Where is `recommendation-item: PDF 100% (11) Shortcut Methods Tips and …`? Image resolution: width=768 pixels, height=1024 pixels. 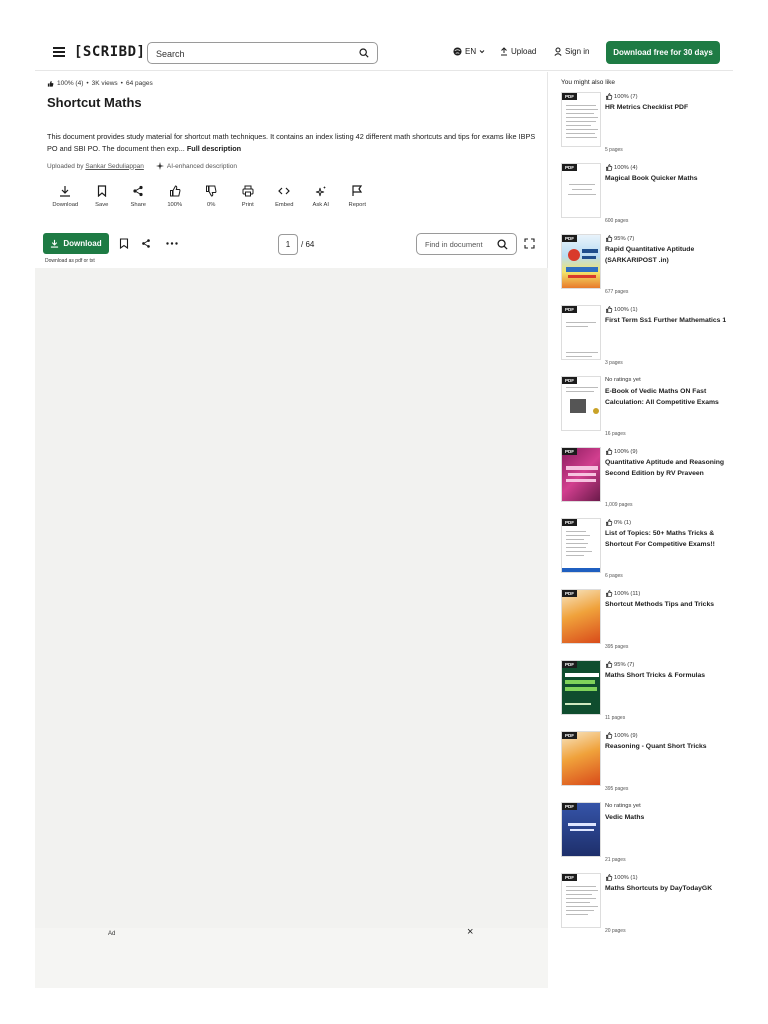 recommendation-item: PDF 100% (11) Shortcut Methods Tips and … is located at coordinates (646, 624).